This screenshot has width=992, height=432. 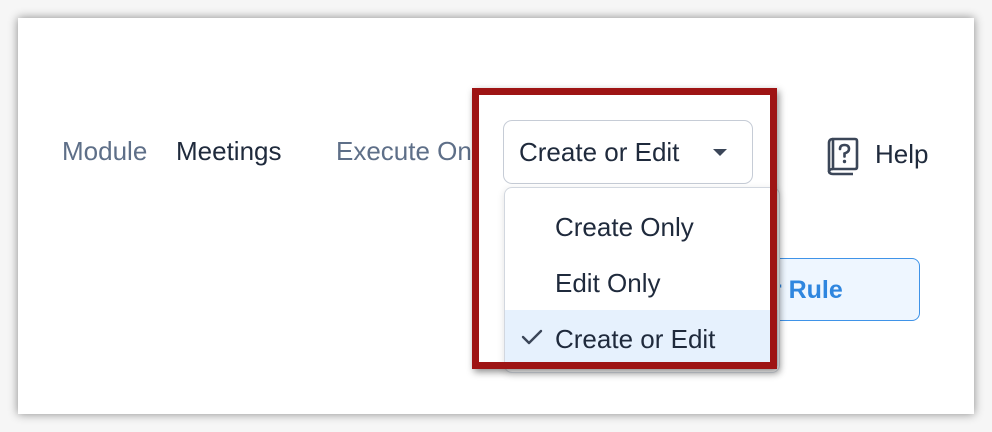 What do you see at coordinates (404, 151) in the screenshot?
I see `execute-on-label: Execute On` at bounding box center [404, 151].